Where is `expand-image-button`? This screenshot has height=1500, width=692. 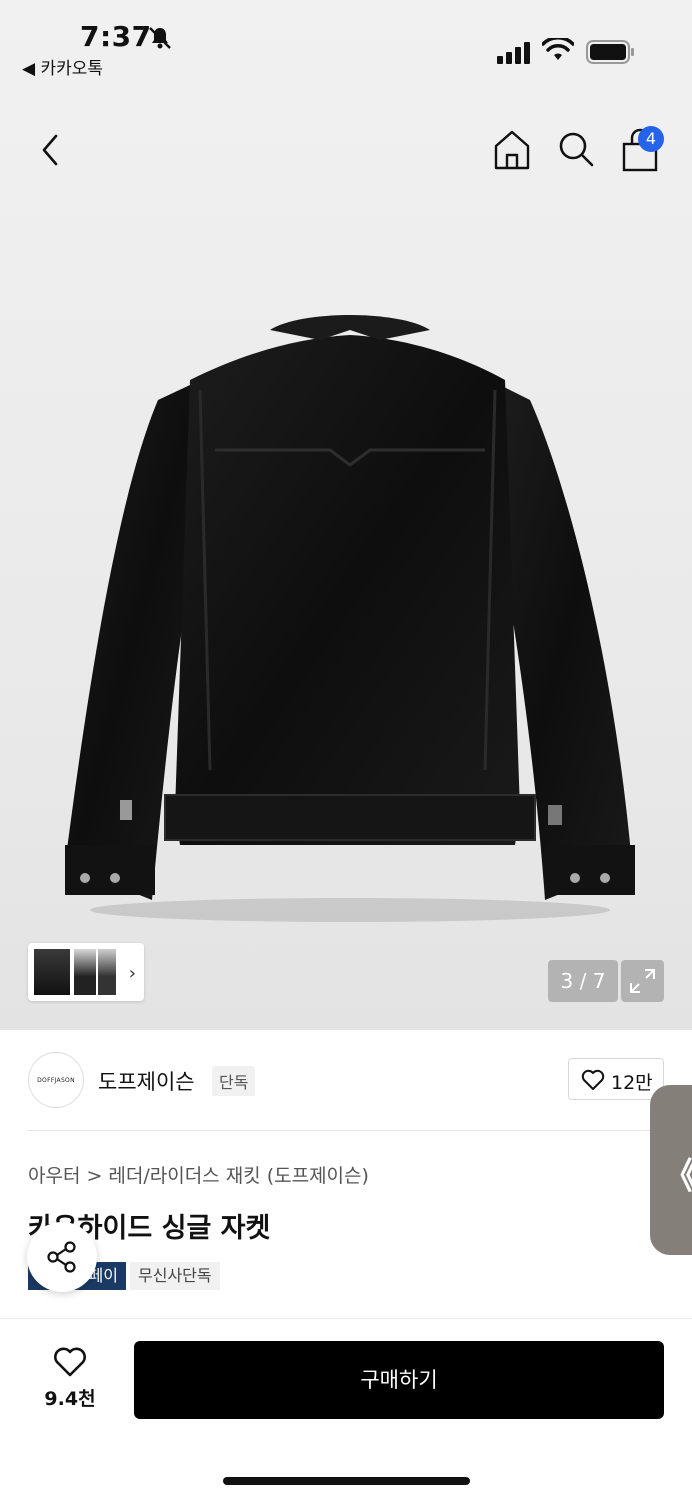
expand-image-button is located at coordinates (642, 981).